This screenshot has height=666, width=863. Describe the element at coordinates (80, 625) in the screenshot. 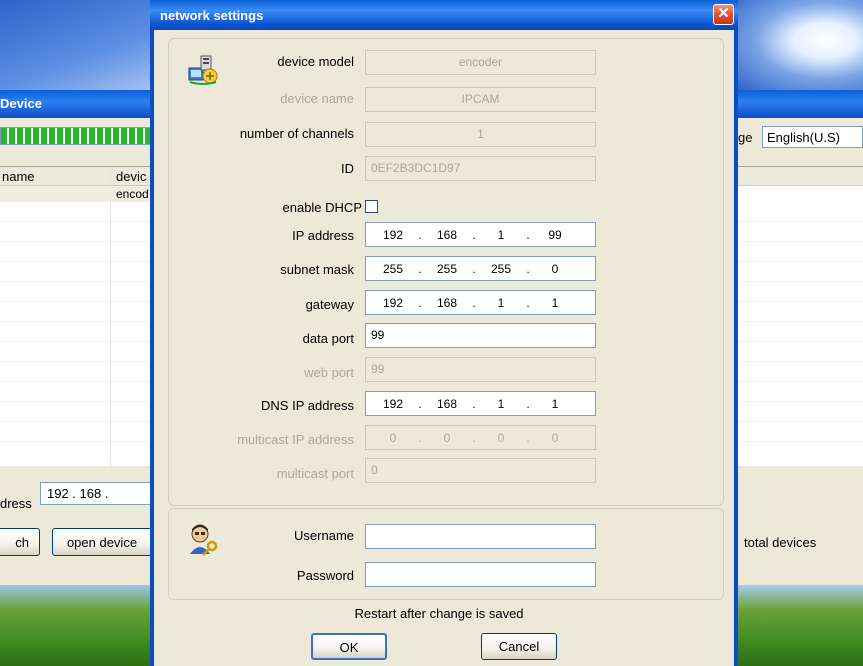

I see `desktop-grass-left` at that location.